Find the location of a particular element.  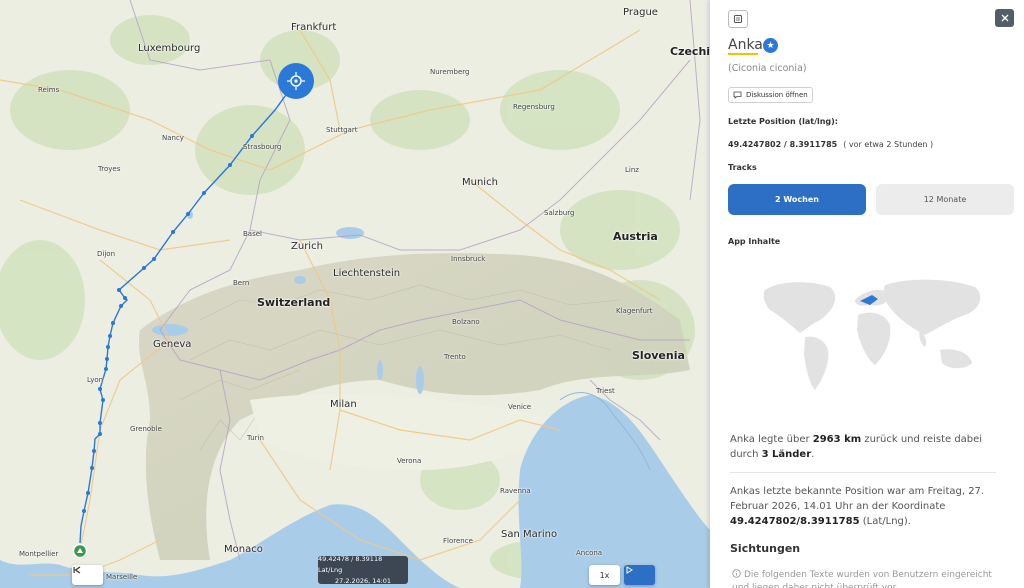

play-icon is located at coordinates (629, 570).